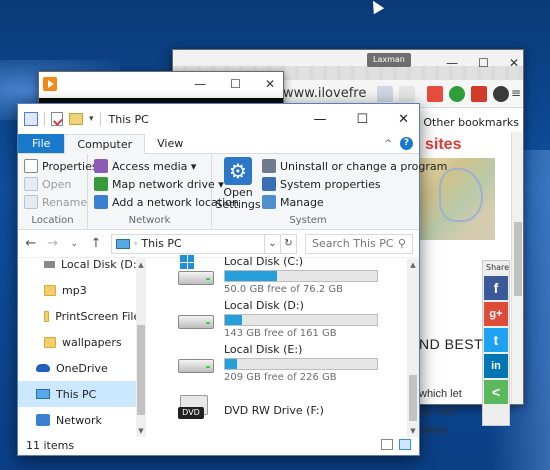 The image size is (550, 470). What do you see at coordinates (82, 290) in the screenshot?
I see `nav-item-mp3: mp3` at bounding box center [82, 290].